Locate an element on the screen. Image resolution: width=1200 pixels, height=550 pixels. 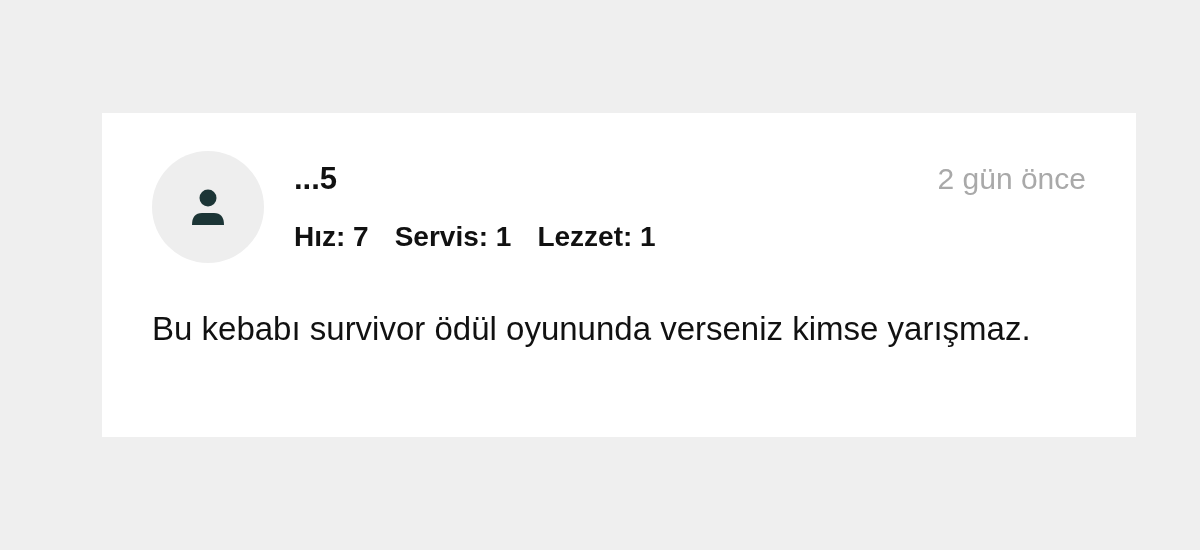
rating-score: Servis: 1 is located at coordinates (453, 237).